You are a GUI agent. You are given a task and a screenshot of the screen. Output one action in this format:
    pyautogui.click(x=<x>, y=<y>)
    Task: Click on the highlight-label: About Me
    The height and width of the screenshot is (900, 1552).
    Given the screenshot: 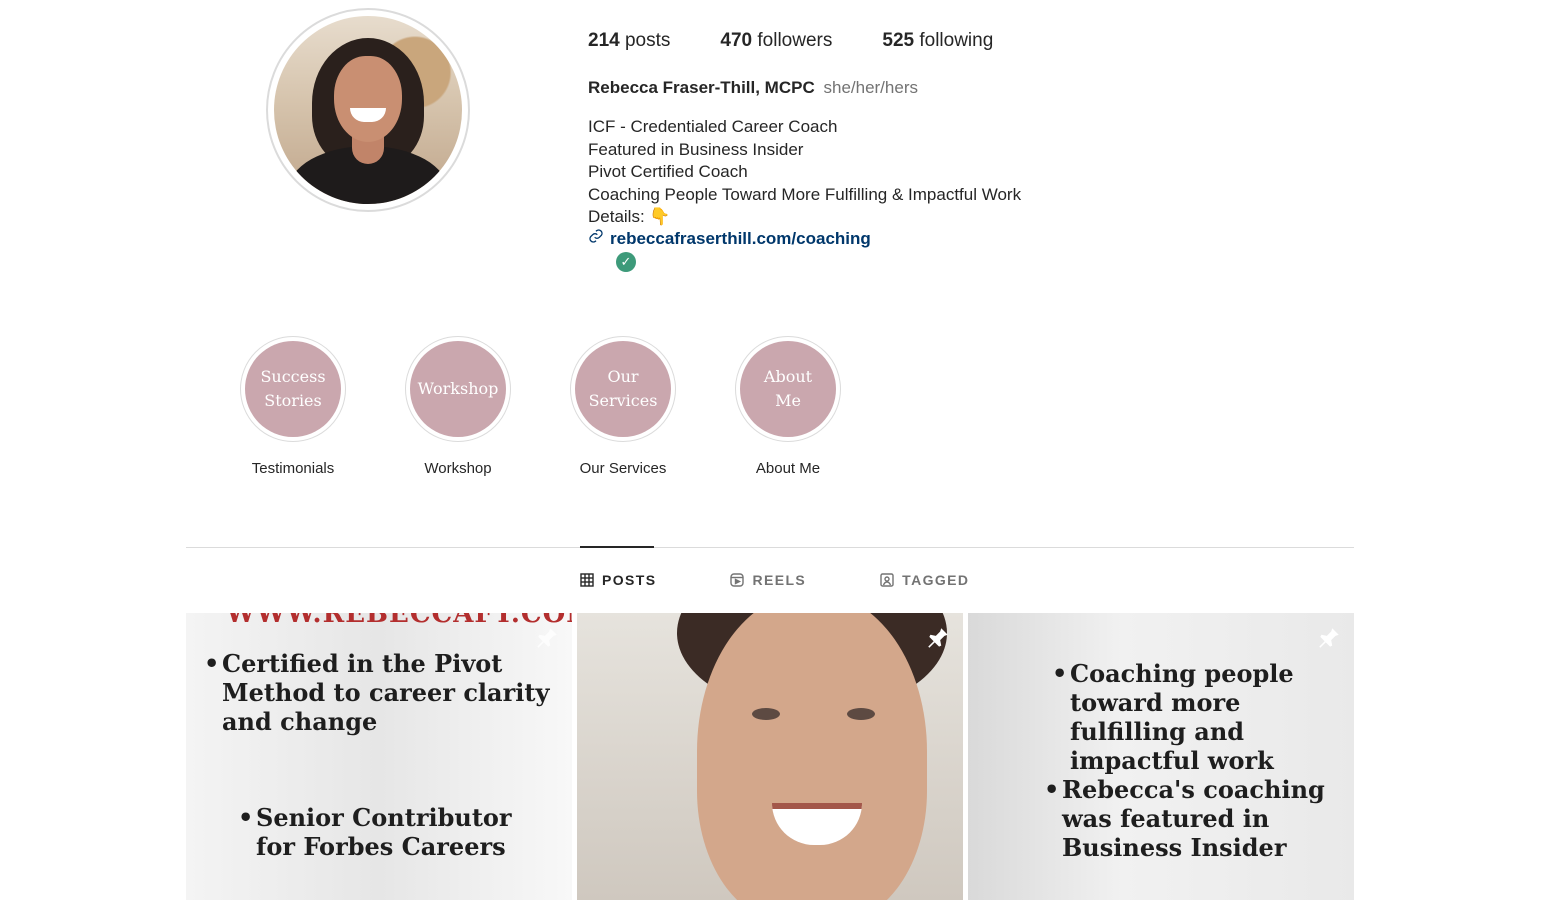 What is the action you would take?
    pyautogui.click(x=788, y=468)
    